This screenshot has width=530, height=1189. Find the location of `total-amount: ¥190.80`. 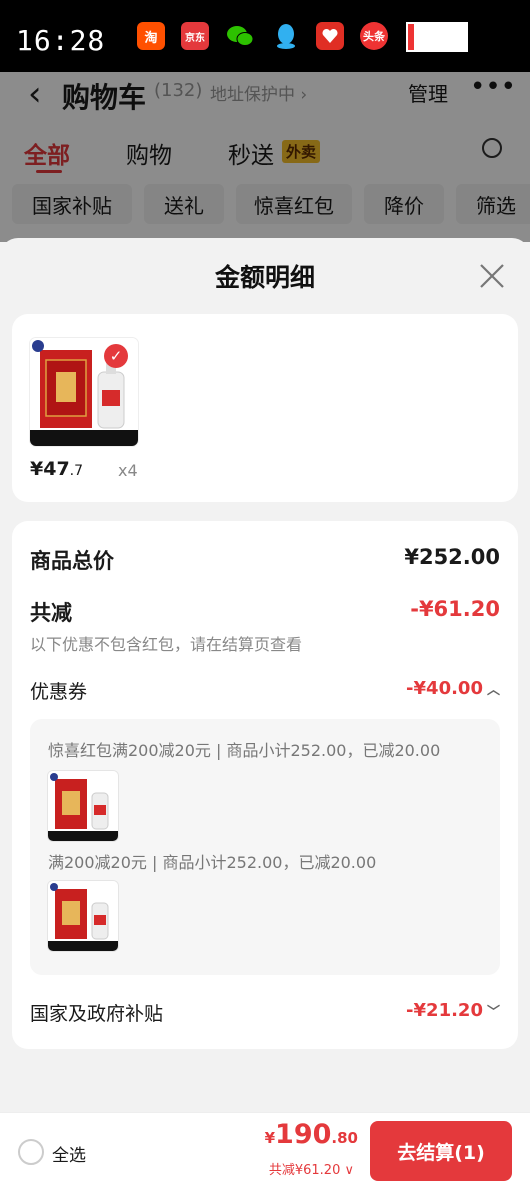

total-amount: ¥190.80 is located at coordinates (311, 1134).